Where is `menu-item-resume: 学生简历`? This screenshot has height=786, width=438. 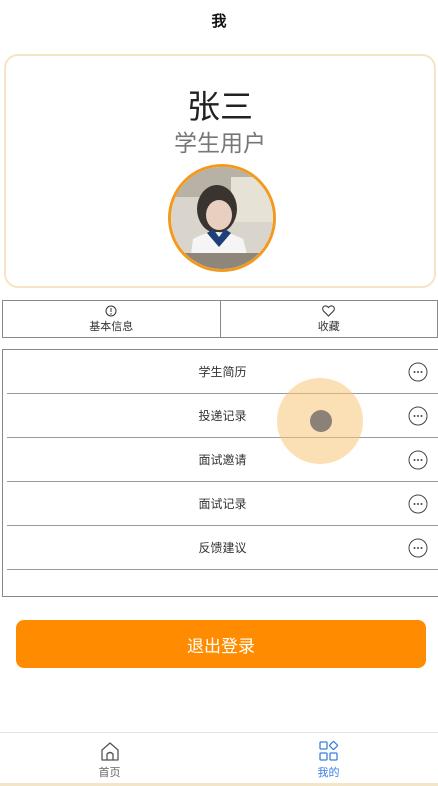
menu-item-resume: 学生简历 is located at coordinates (222, 372).